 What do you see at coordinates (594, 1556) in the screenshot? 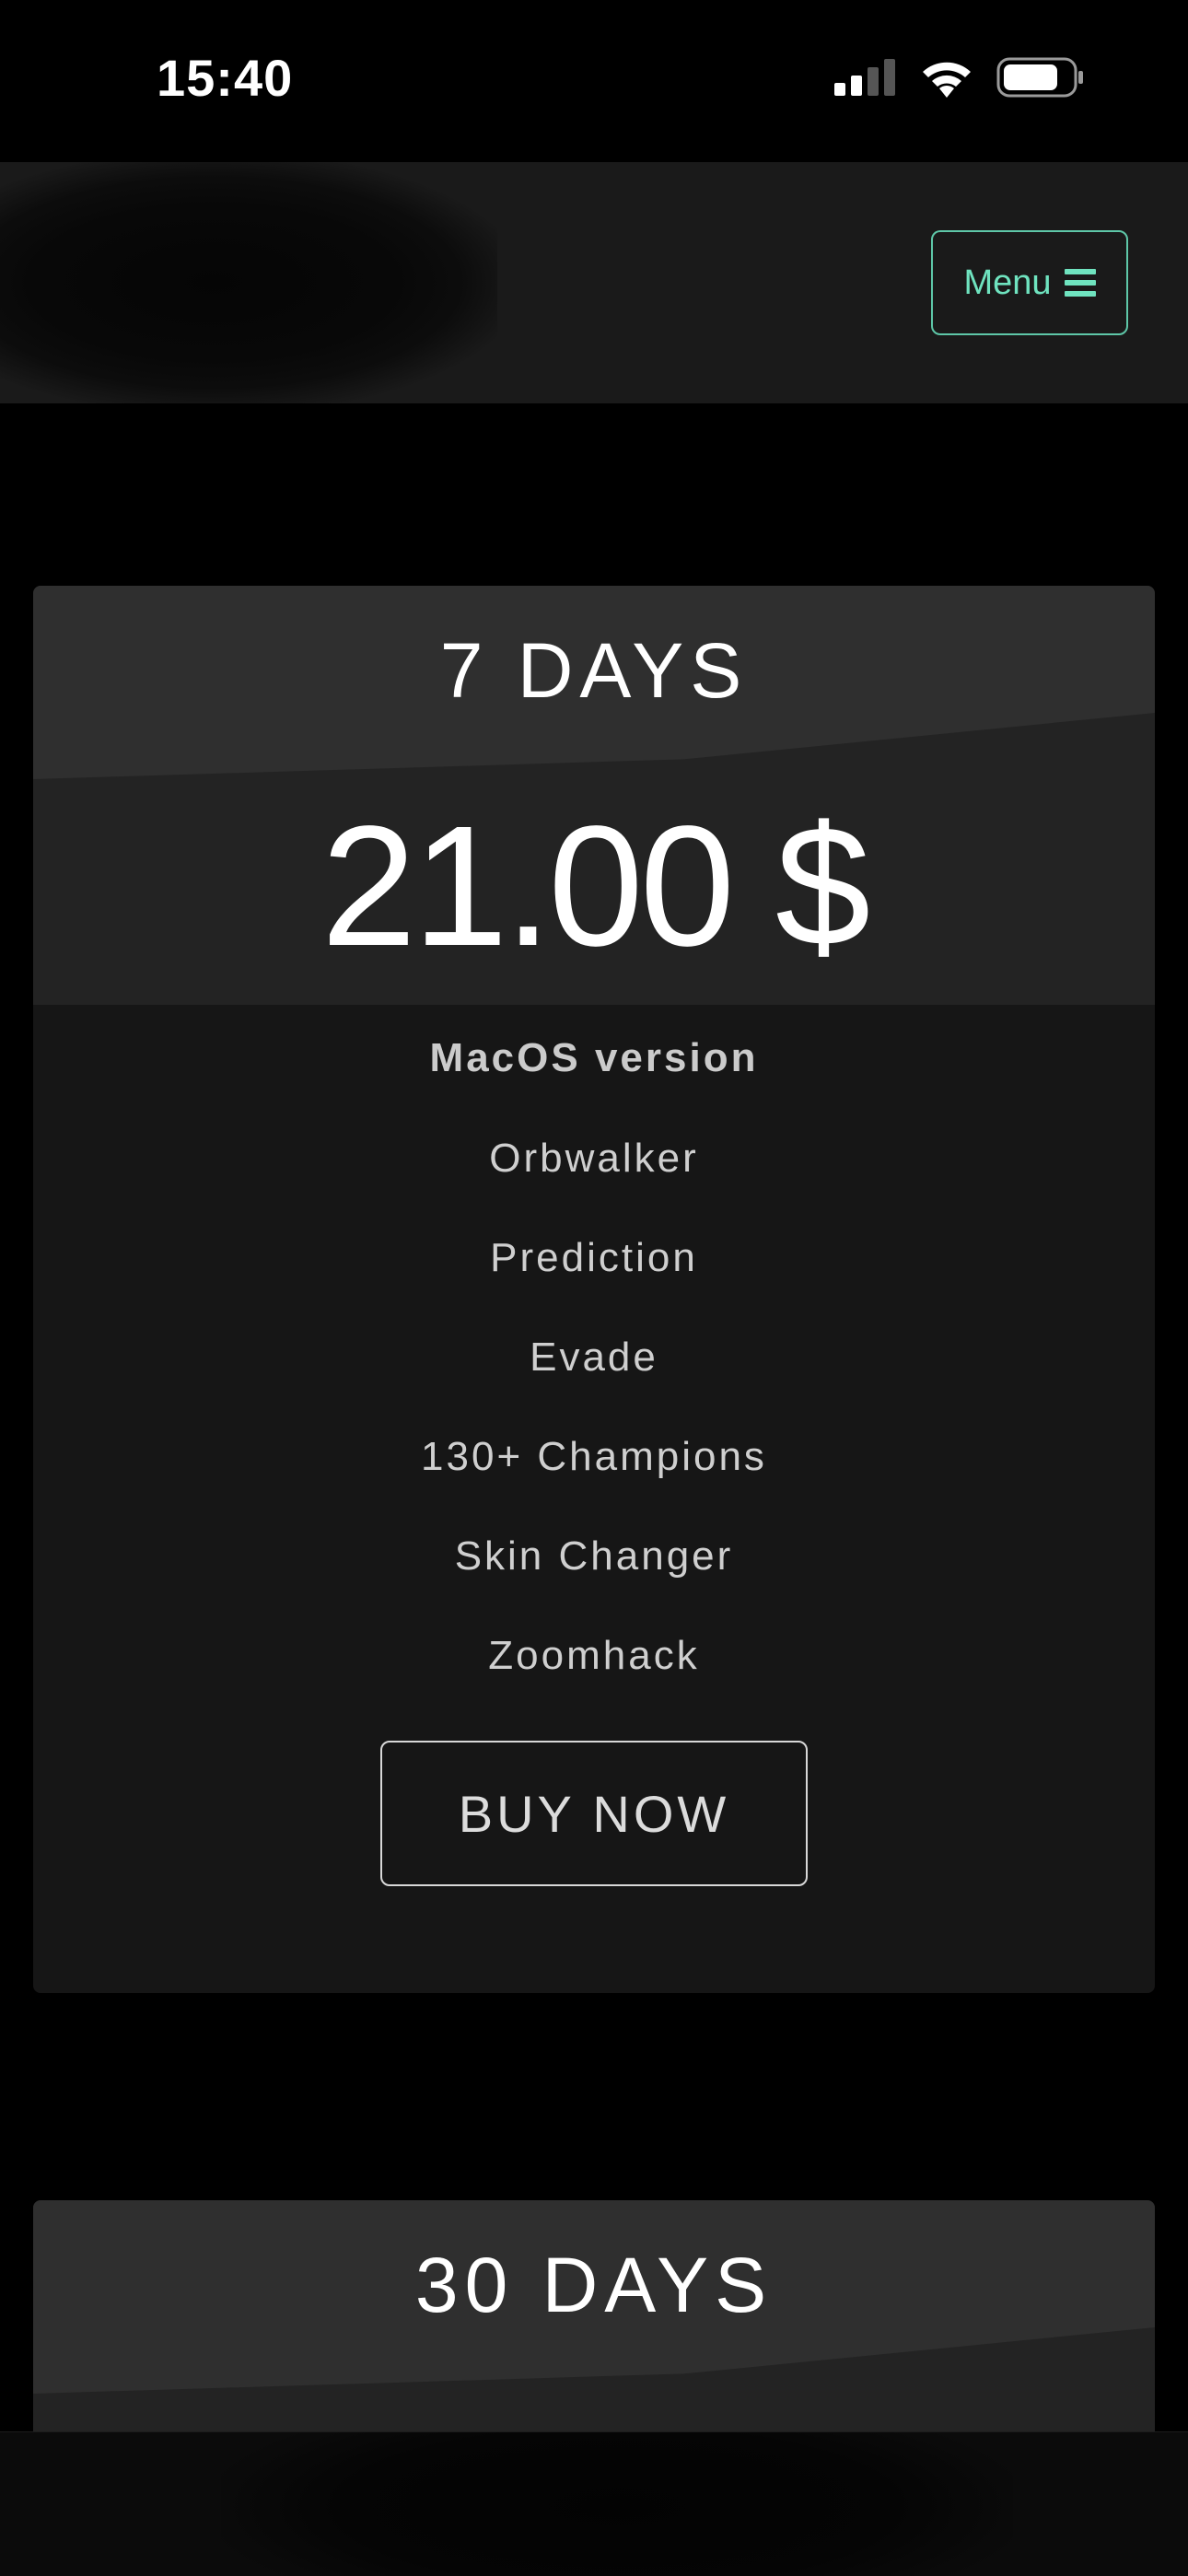
I see `feature-item: Skin Changer` at bounding box center [594, 1556].